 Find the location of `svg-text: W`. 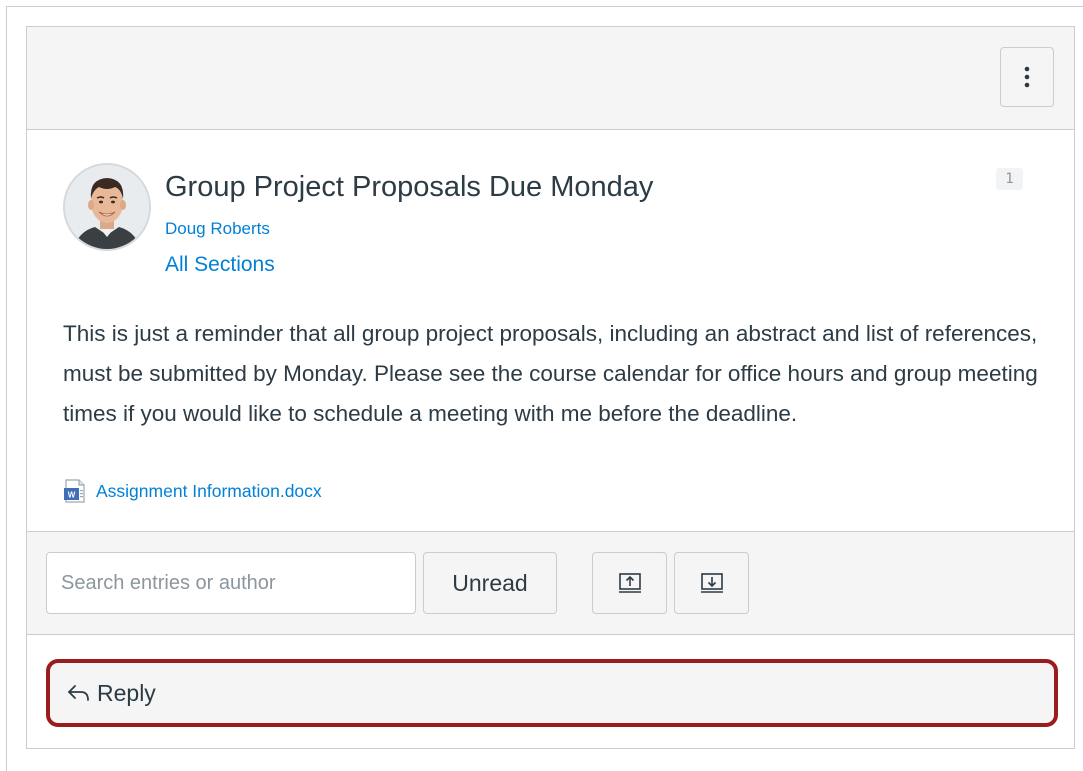

svg-text: W is located at coordinates (72, 495).